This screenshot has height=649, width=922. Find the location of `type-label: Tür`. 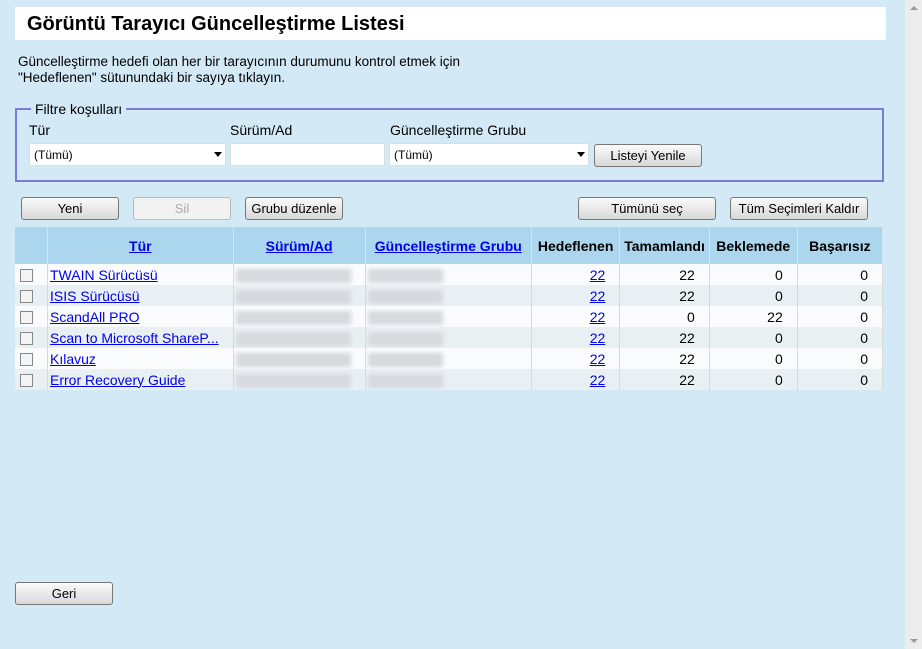

type-label: Tür is located at coordinates (39, 130).